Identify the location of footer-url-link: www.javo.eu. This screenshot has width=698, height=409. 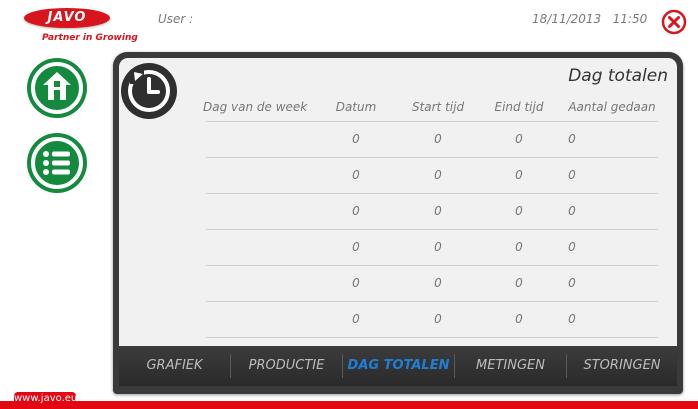
(45, 398).